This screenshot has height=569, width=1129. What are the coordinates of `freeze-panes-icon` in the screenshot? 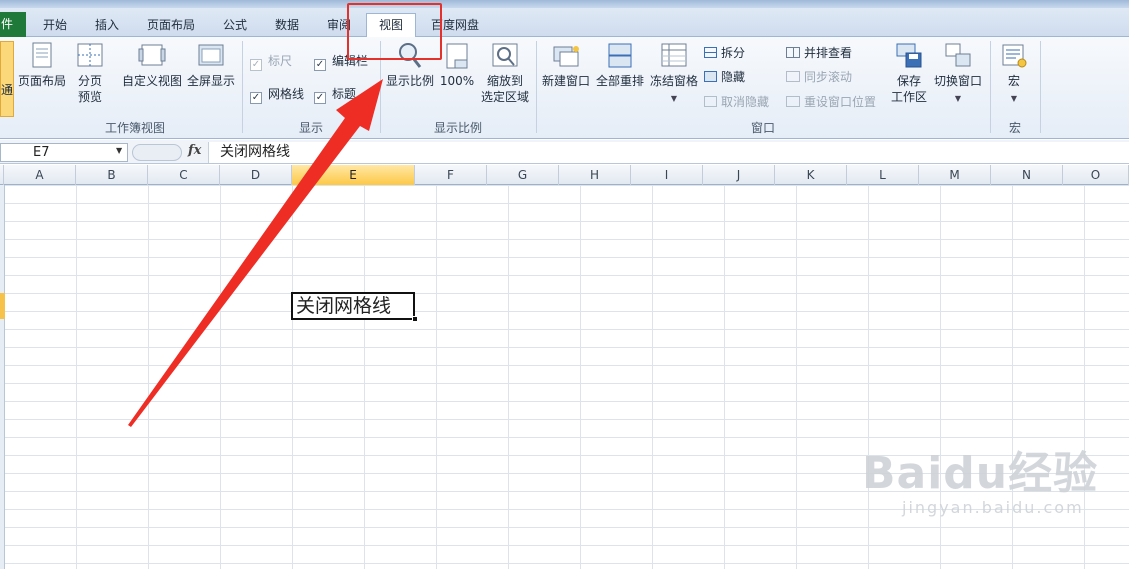 It's located at (674, 55).